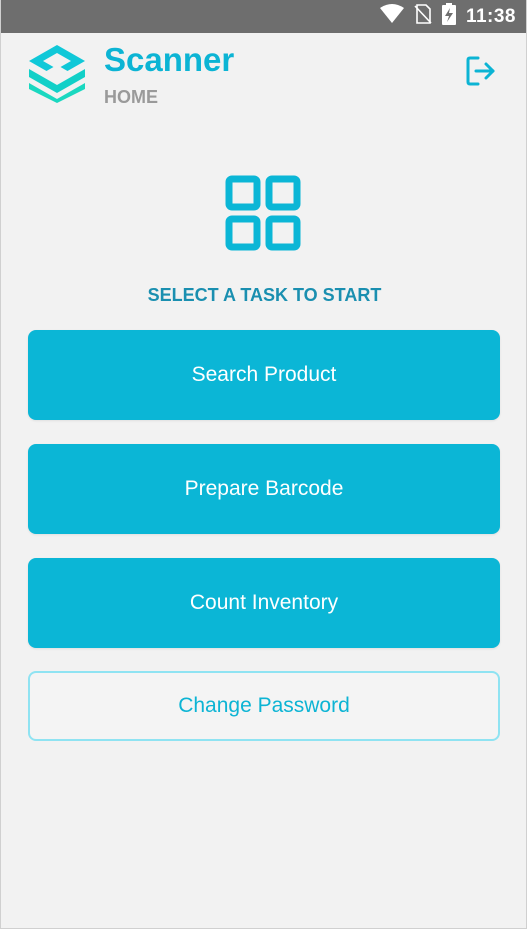 The image size is (527, 929). What do you see at coordinates (264, 603) in the screenshot?
I see `count-inventory-button: Count Inventory` at bounding box center [264, 603].